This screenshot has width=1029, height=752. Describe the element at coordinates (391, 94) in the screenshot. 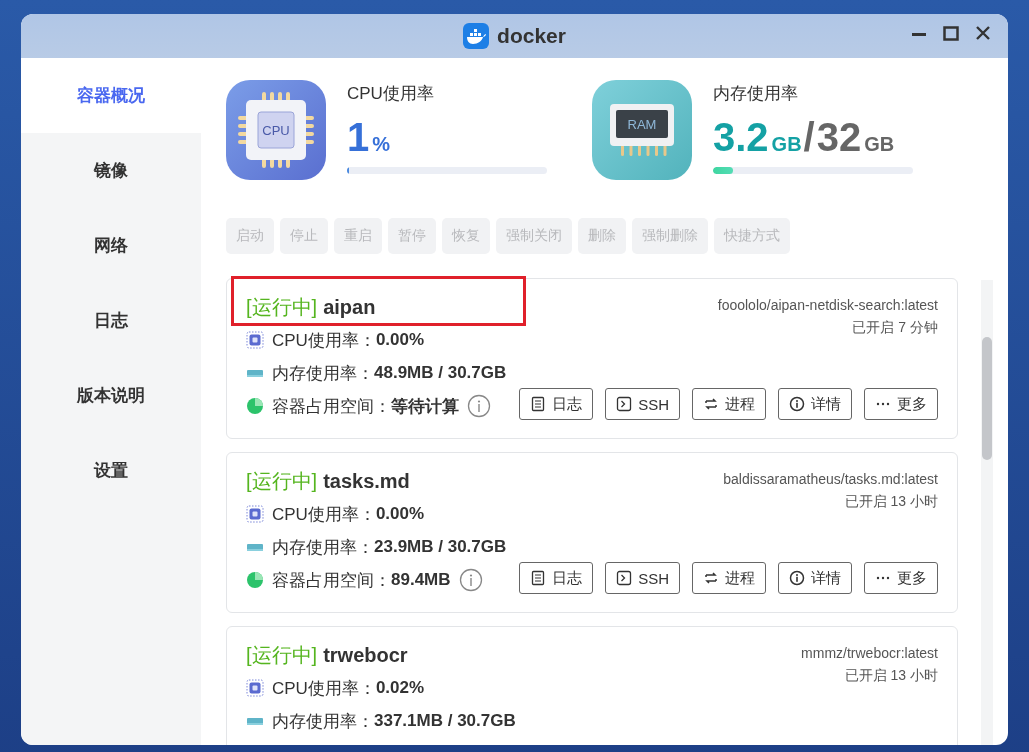

I see `stat-label: CPU使用率` at that location.